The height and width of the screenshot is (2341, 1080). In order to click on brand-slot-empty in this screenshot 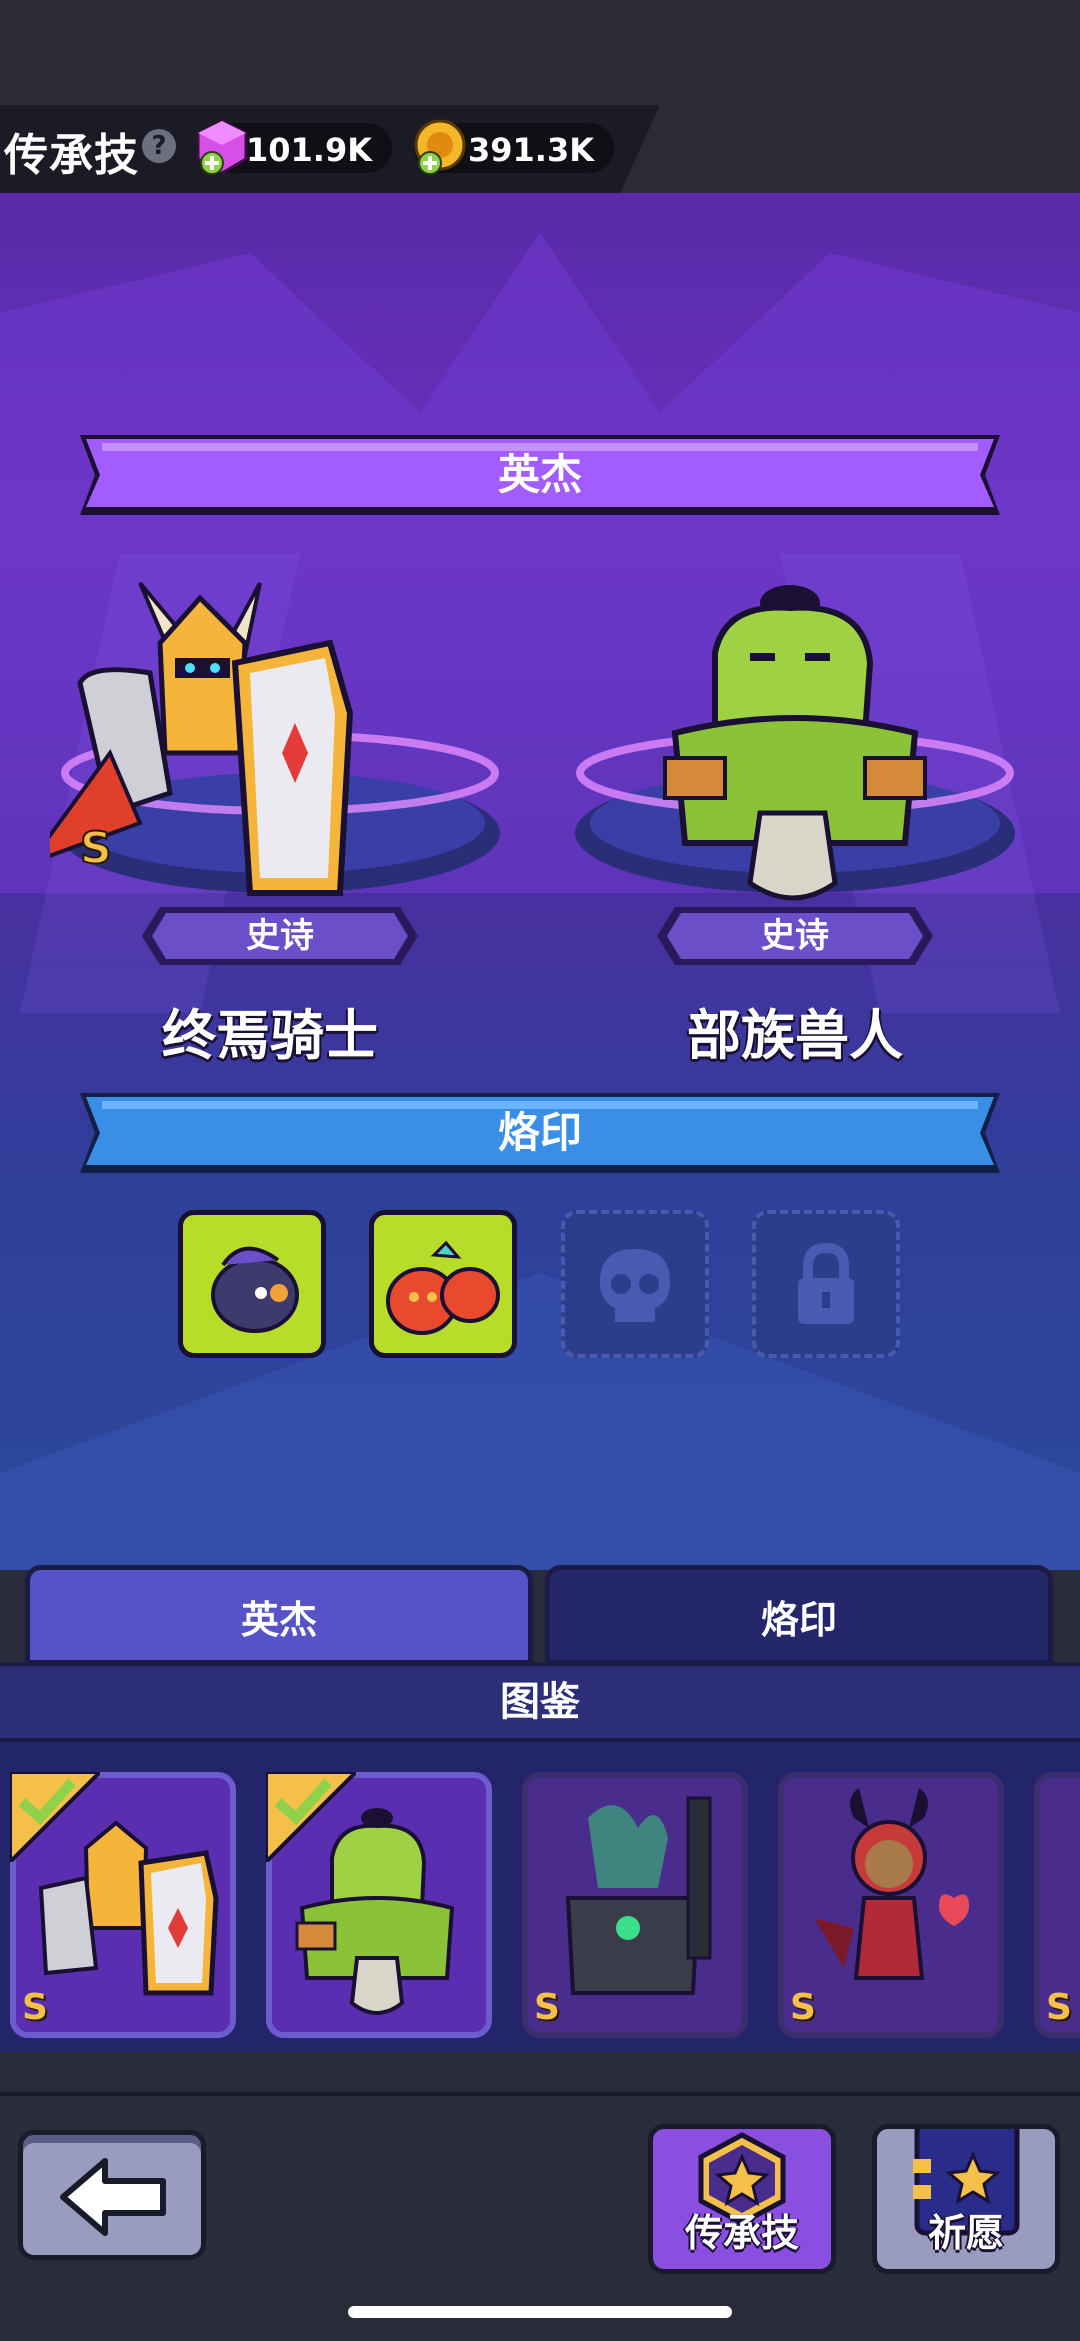, I will do `click(635, 1284)`.